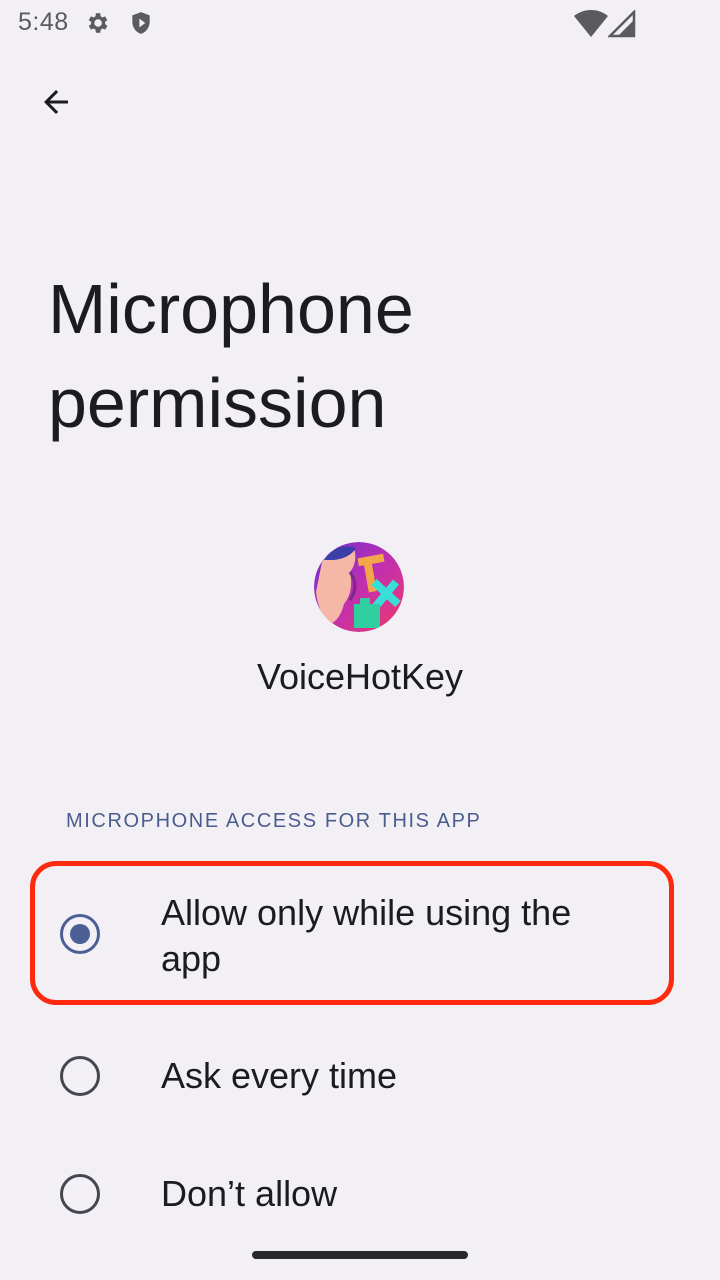  Describe the element at coordinates (43, 22) in the screenshot. I see `status-time: 5:48` at that location.